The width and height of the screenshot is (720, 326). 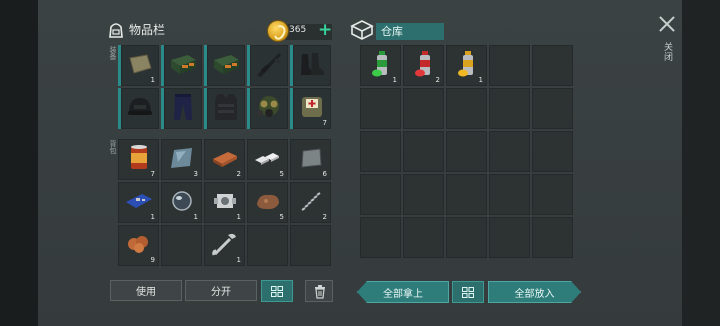 What do you see at coordinates (310, 108) in the screenshot?
I see `equipment-slot: 7` at bounding box center [310, 108].